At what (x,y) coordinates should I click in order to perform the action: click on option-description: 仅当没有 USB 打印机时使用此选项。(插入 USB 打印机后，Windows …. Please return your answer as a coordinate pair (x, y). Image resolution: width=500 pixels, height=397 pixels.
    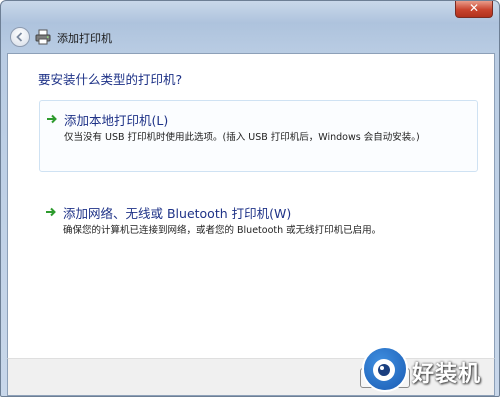
    Looking at the image, I should click on (242, 137).